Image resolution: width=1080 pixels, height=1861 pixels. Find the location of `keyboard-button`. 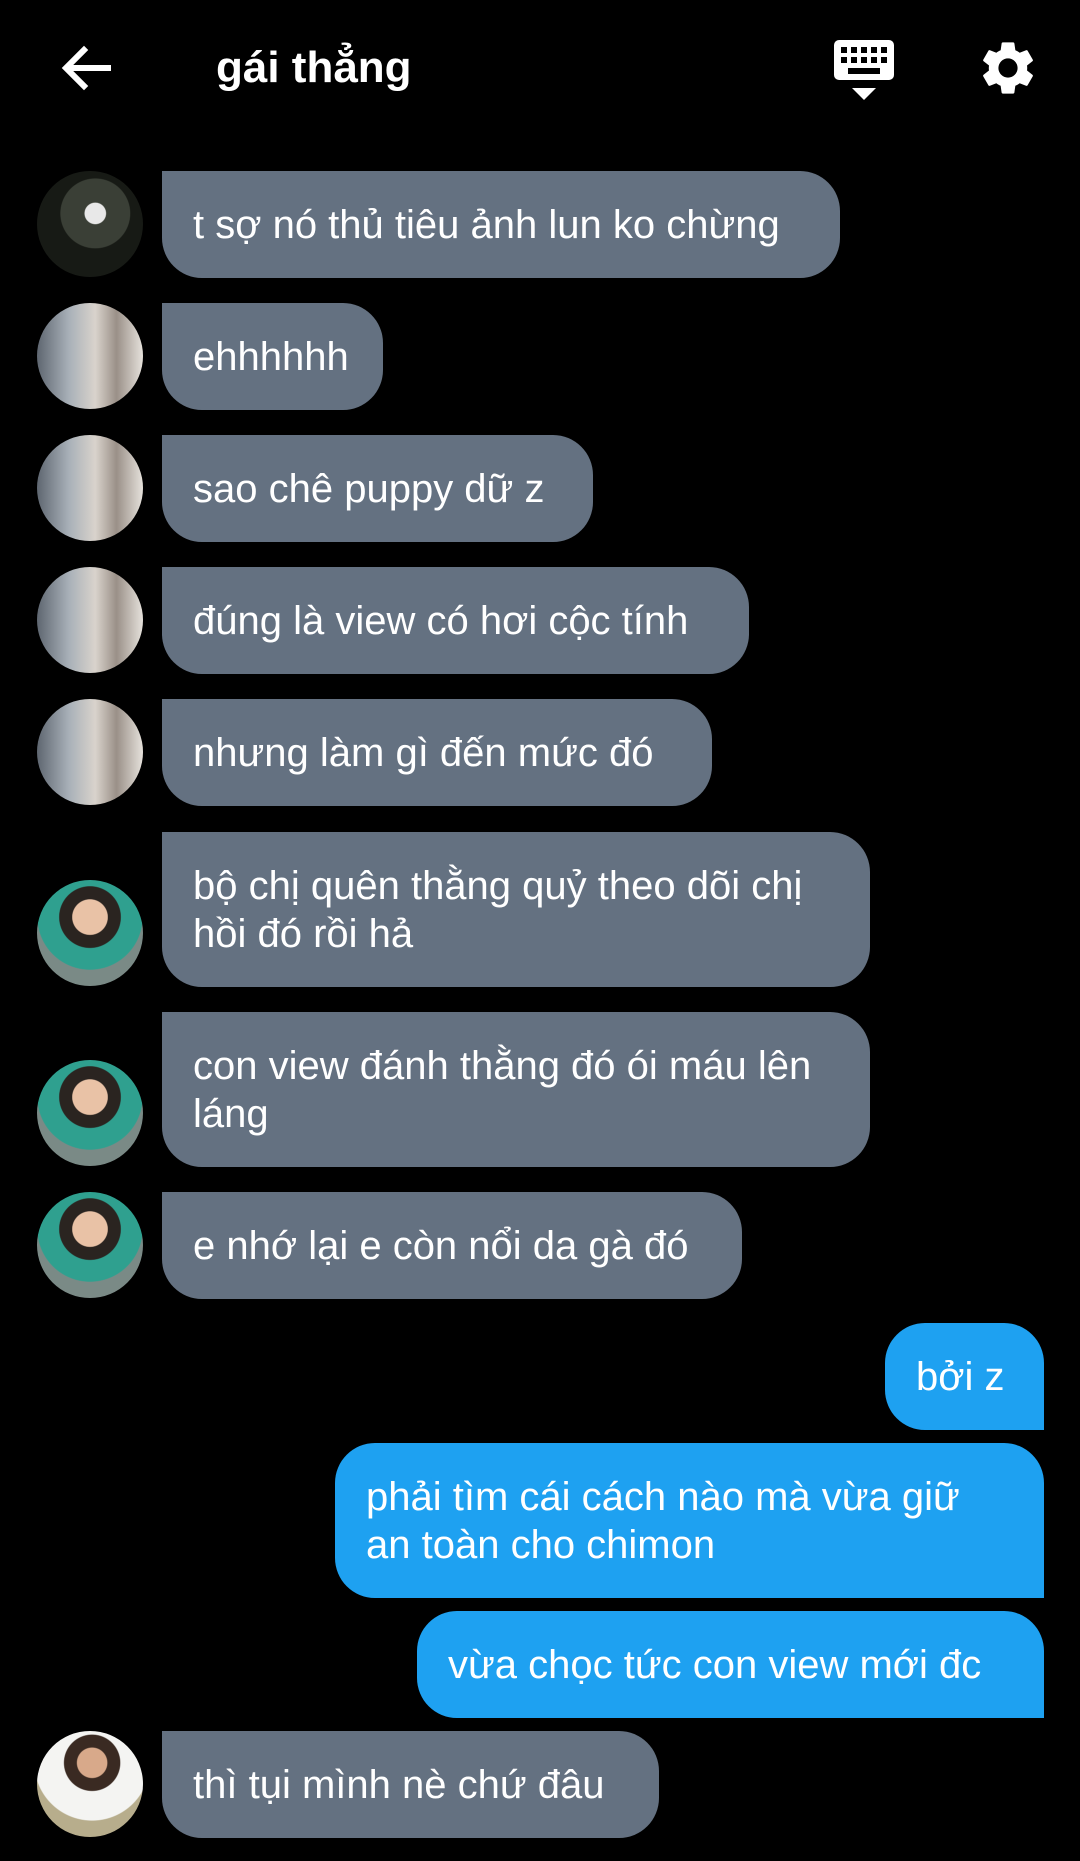

keyboard-button is located at coordinates (864, 69).